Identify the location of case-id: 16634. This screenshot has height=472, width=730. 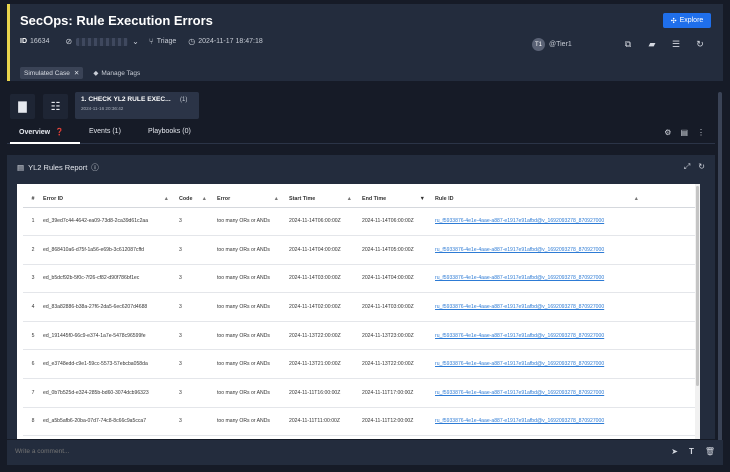
(40, 41).